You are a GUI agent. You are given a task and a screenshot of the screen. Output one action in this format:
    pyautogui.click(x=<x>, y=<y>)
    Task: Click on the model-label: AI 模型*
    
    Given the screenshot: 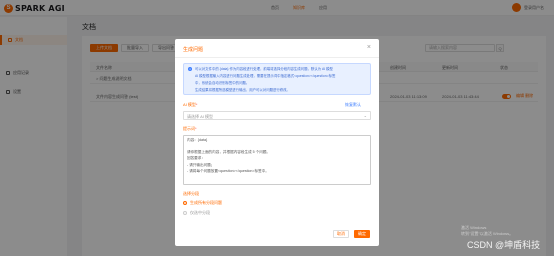 What is the action you would take?
    pyautogui.click(x=190, y=104)
    